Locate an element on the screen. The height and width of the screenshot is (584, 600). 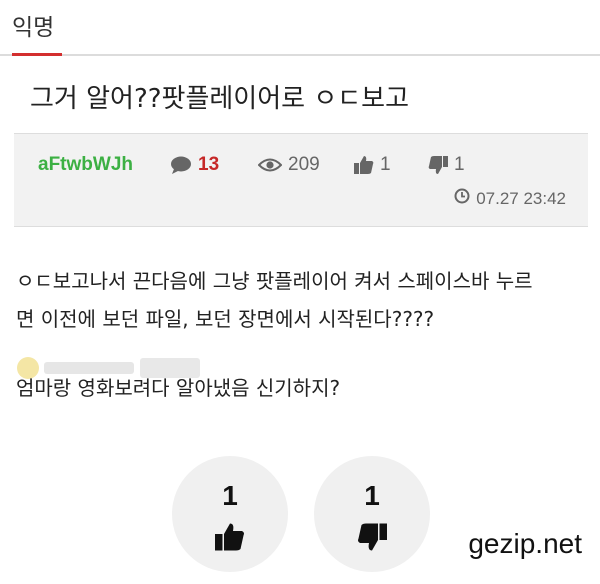
upvote-button: 1 is located at coordinates (230, 514).